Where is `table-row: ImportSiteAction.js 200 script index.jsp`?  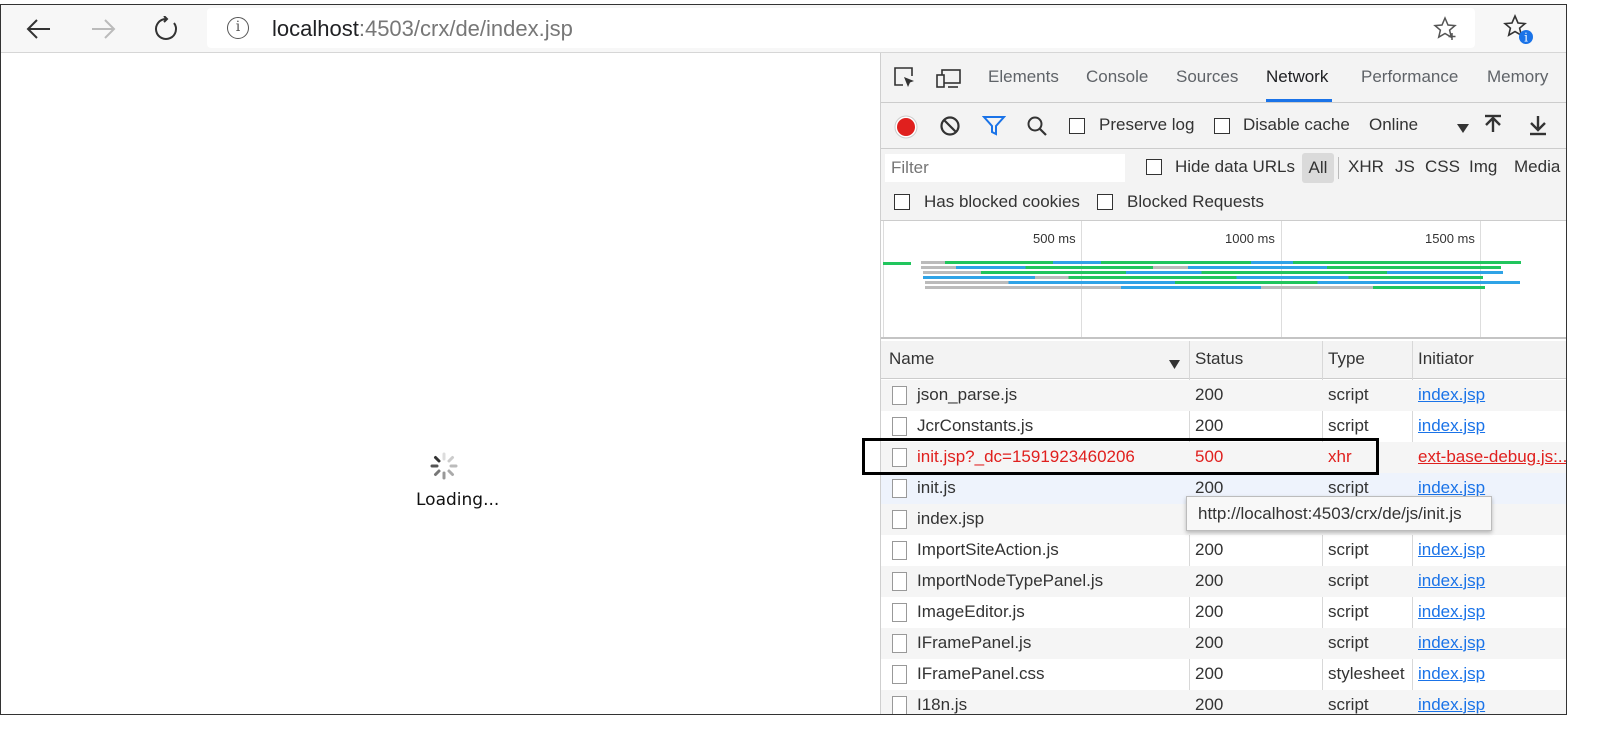
table-row: ImportSiteAction.js 200 script index.jsp is located at coordinates (1223, 550).